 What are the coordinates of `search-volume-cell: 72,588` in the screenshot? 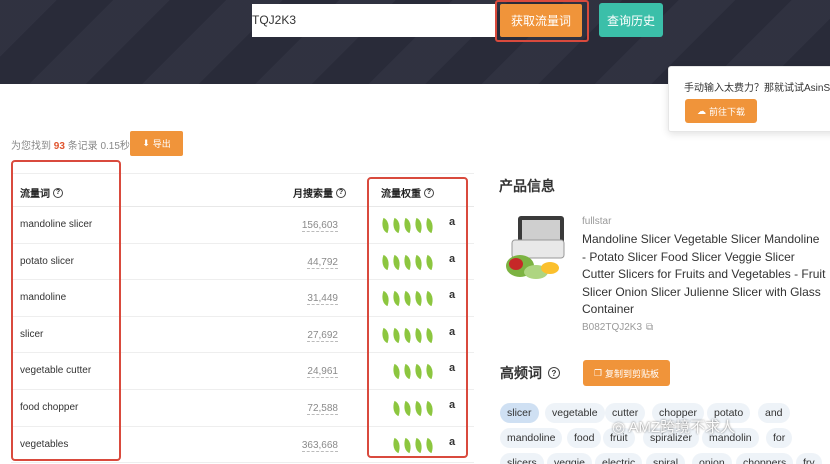 It's located at (322, 409).